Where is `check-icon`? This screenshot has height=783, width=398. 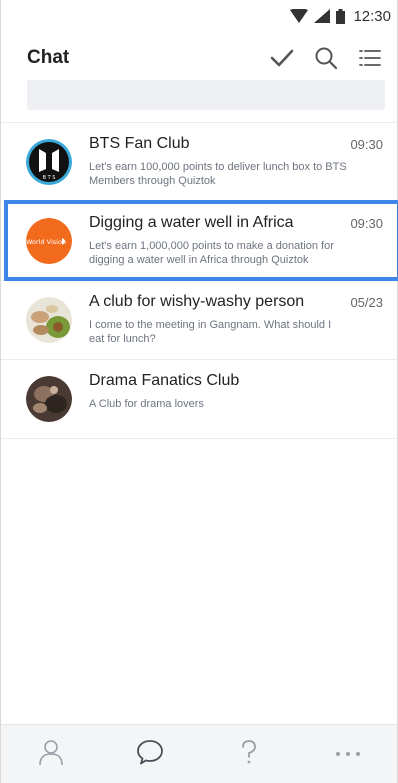 check-icon is located at coordinates (282, 58).